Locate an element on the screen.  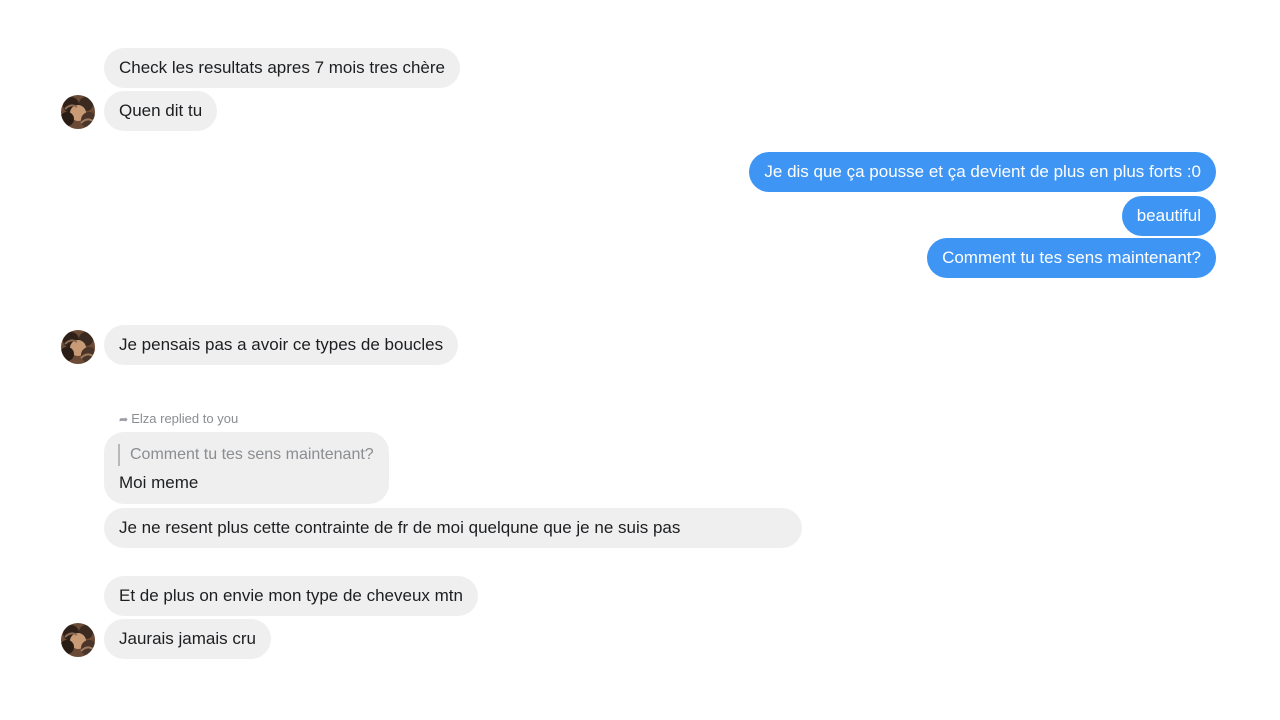
incoming-message: Jaurais jamais cru is located at coordinates (187, 639).